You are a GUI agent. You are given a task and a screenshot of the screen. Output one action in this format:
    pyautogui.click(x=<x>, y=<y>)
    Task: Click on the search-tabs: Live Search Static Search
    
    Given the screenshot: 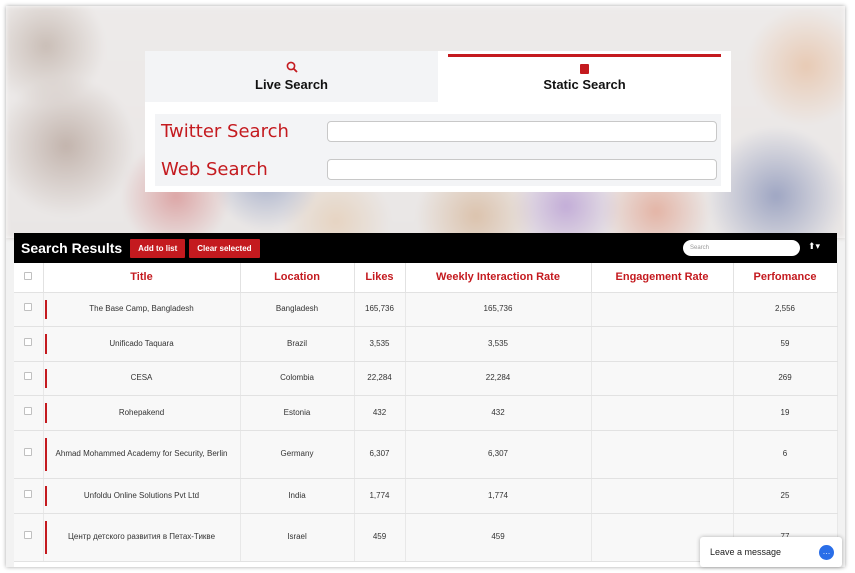 What is the action you would take?
    pyautogui.click(x=438, y=76)
    